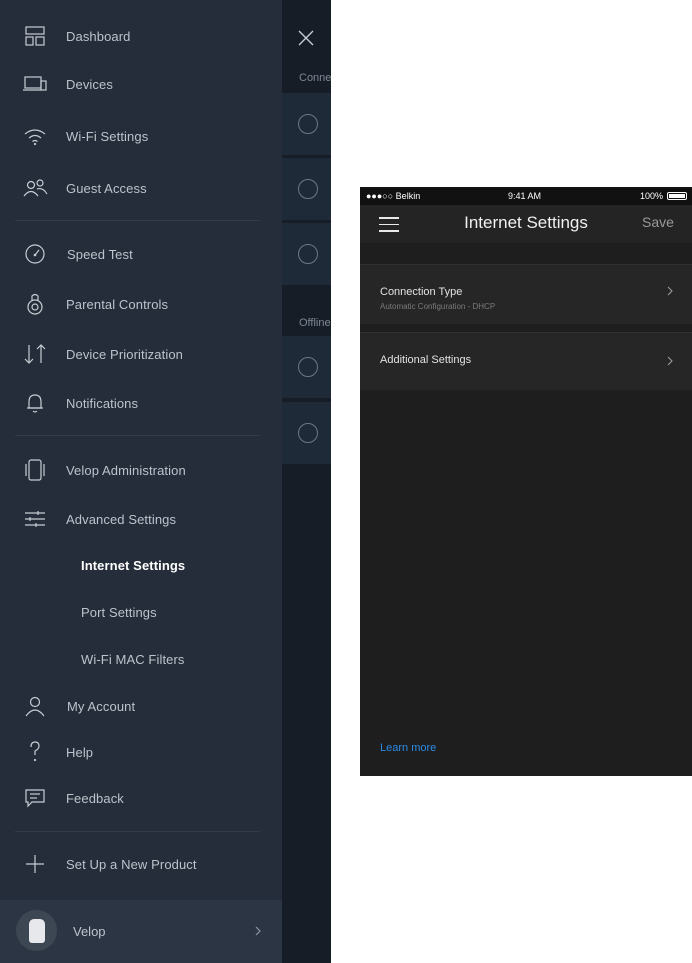 This screenshot has width=692, height=963. What do you see at coordinates (80, 752) in the screenshot?
I see `nav-label: Help` at bounding box center [80, 752].